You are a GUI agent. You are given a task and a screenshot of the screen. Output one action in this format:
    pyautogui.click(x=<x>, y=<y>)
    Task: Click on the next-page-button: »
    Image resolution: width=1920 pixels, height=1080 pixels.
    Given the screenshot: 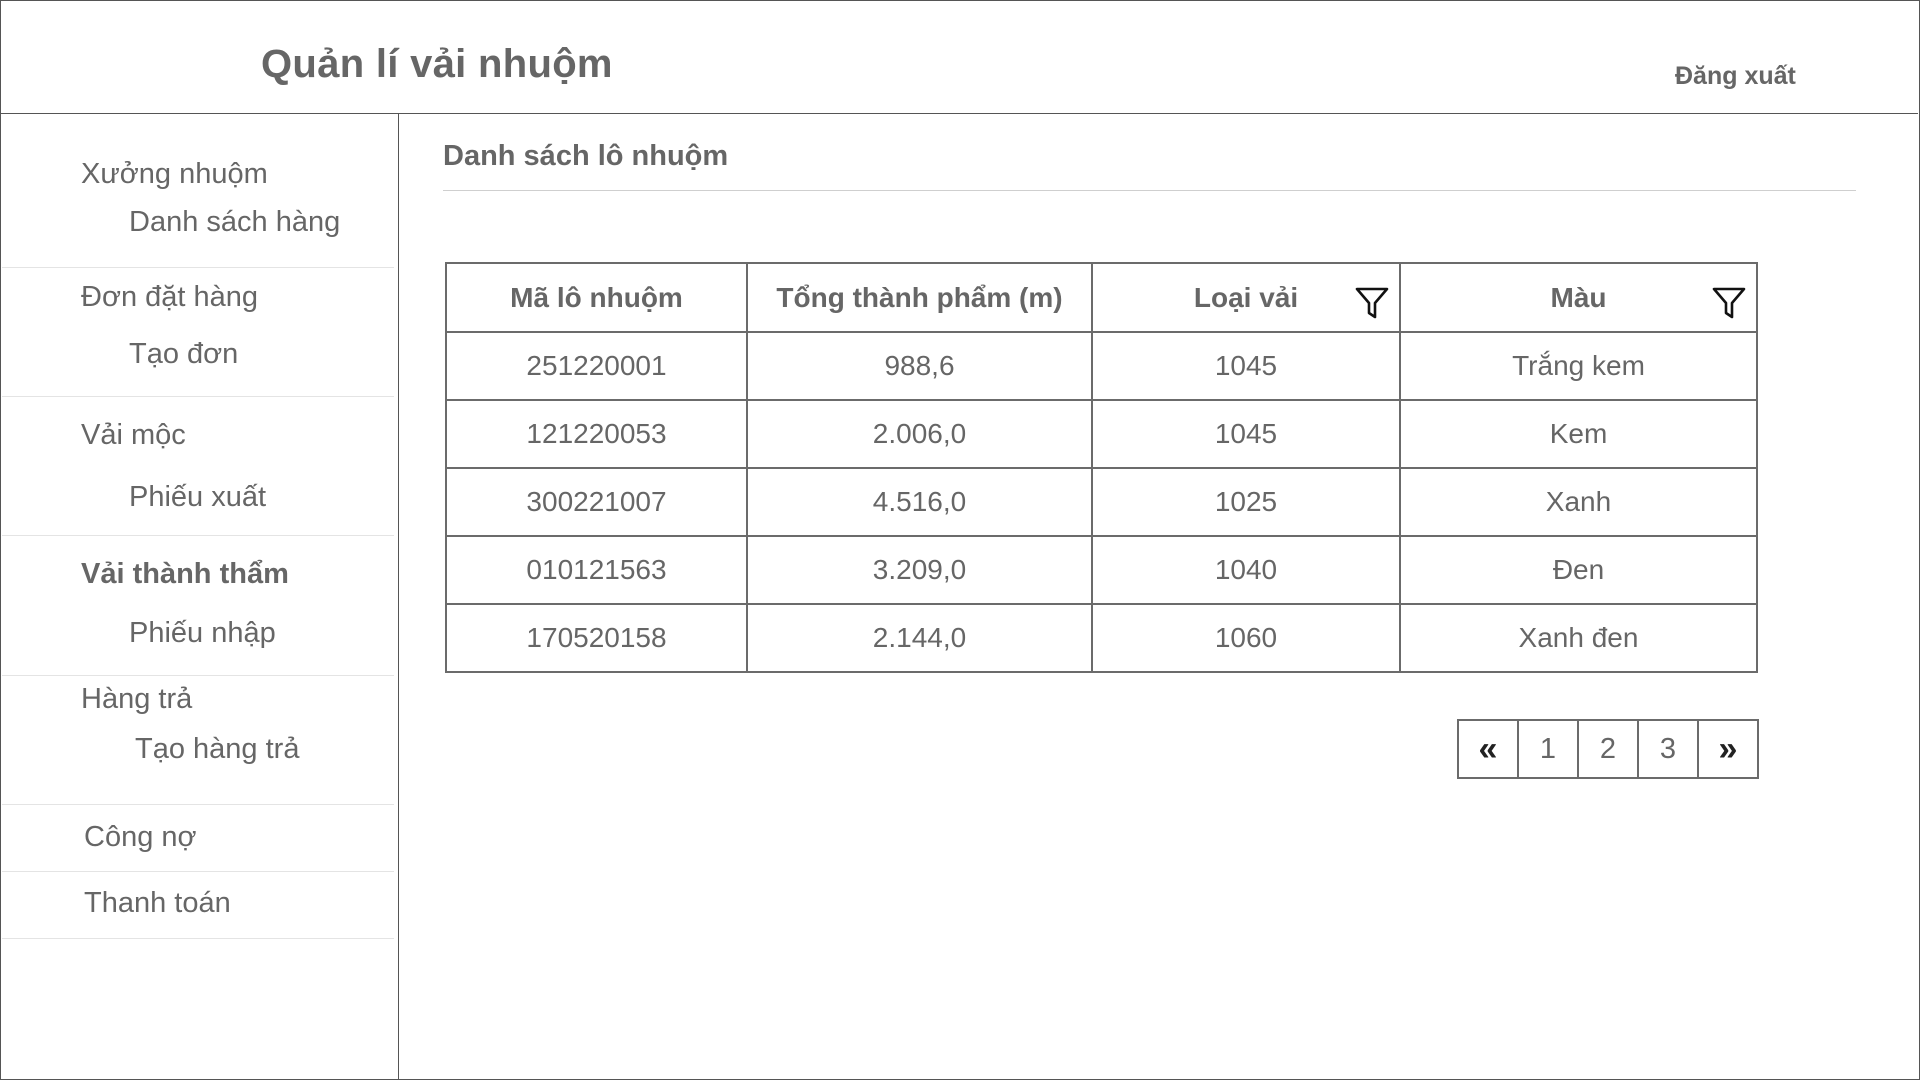 What is the action you would take?
    pyautogui.click(x=1727, y=749)
    